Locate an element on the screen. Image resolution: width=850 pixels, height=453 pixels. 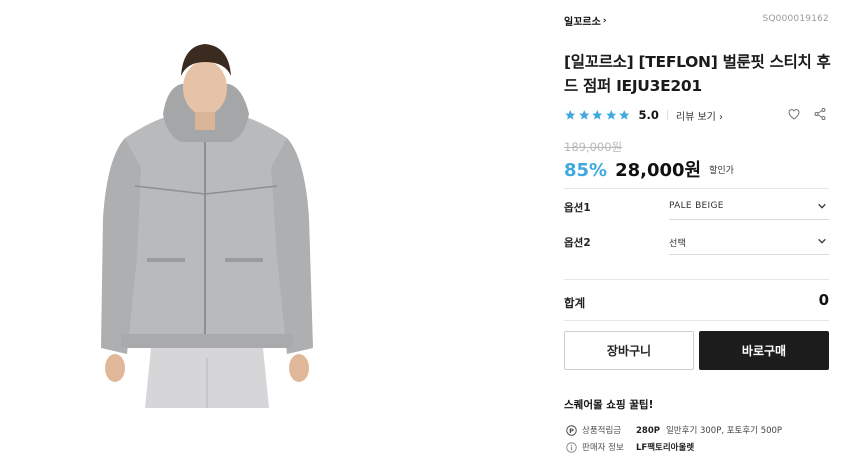
price-row: 85% 28,000원 할인가 is located at coordinates (649, 169).